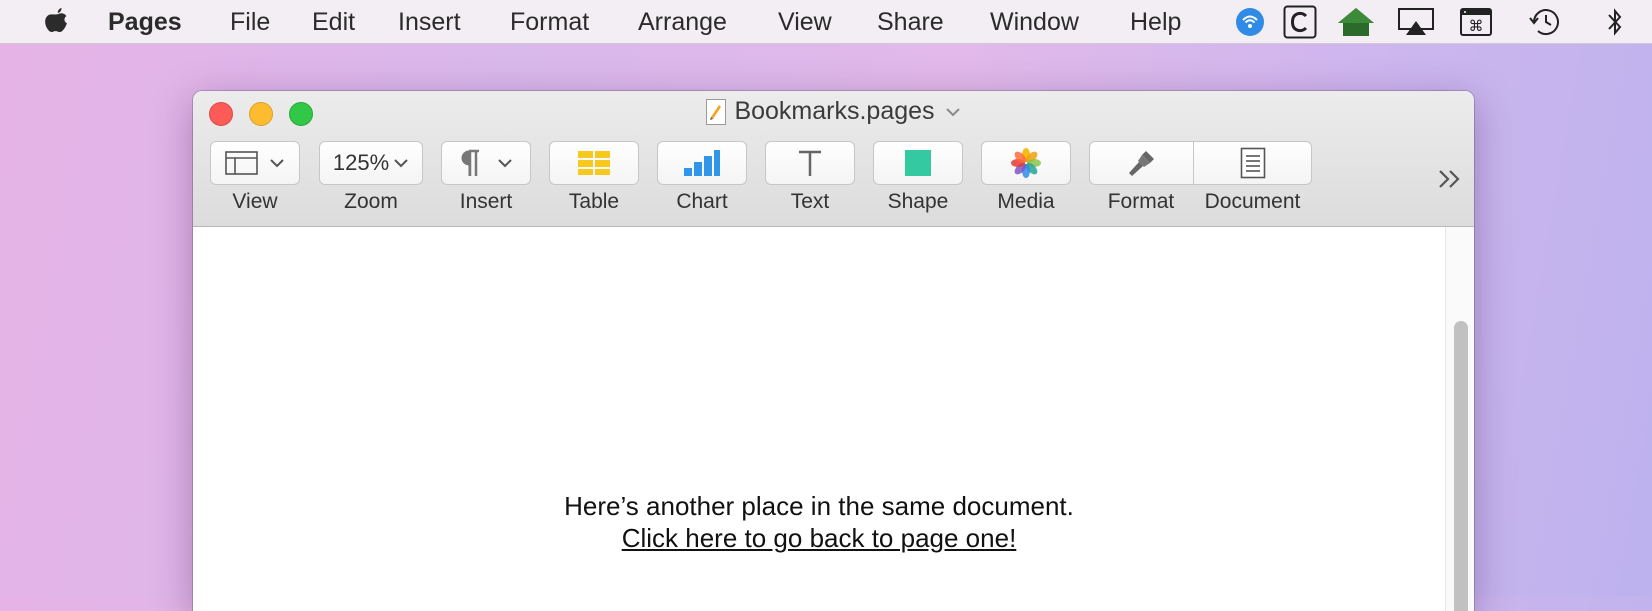 This screenshot has height=611, width=1652. I want to click on menu-app-pages: Pages, so click(145, 22).